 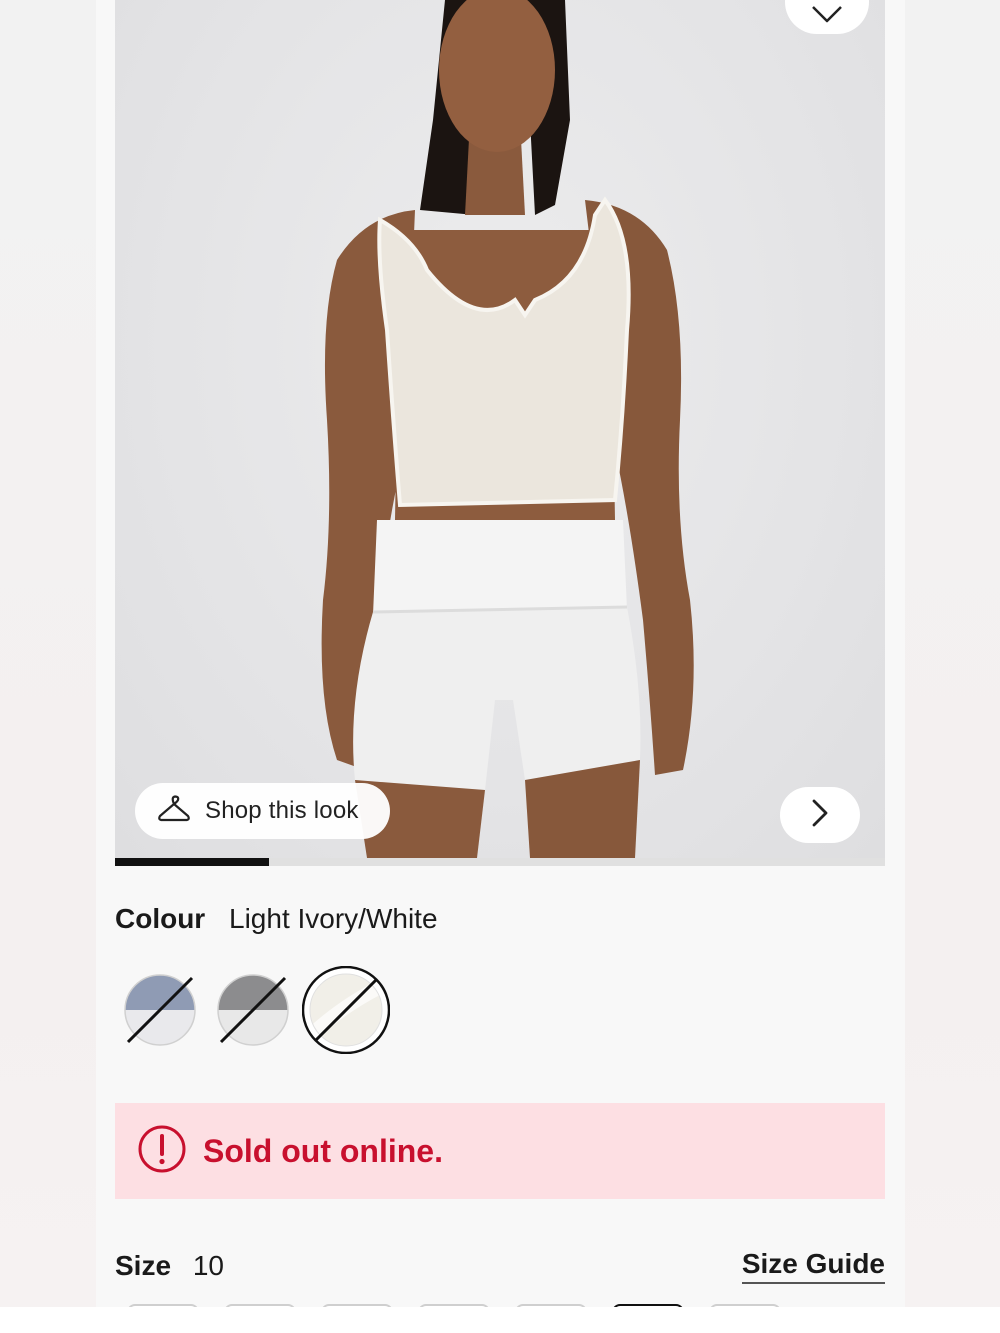 What do you see at coordinates (162, 1151) in the screenshot?
I see `exclamation-circle-icon` at bounding box center [162, 1151].